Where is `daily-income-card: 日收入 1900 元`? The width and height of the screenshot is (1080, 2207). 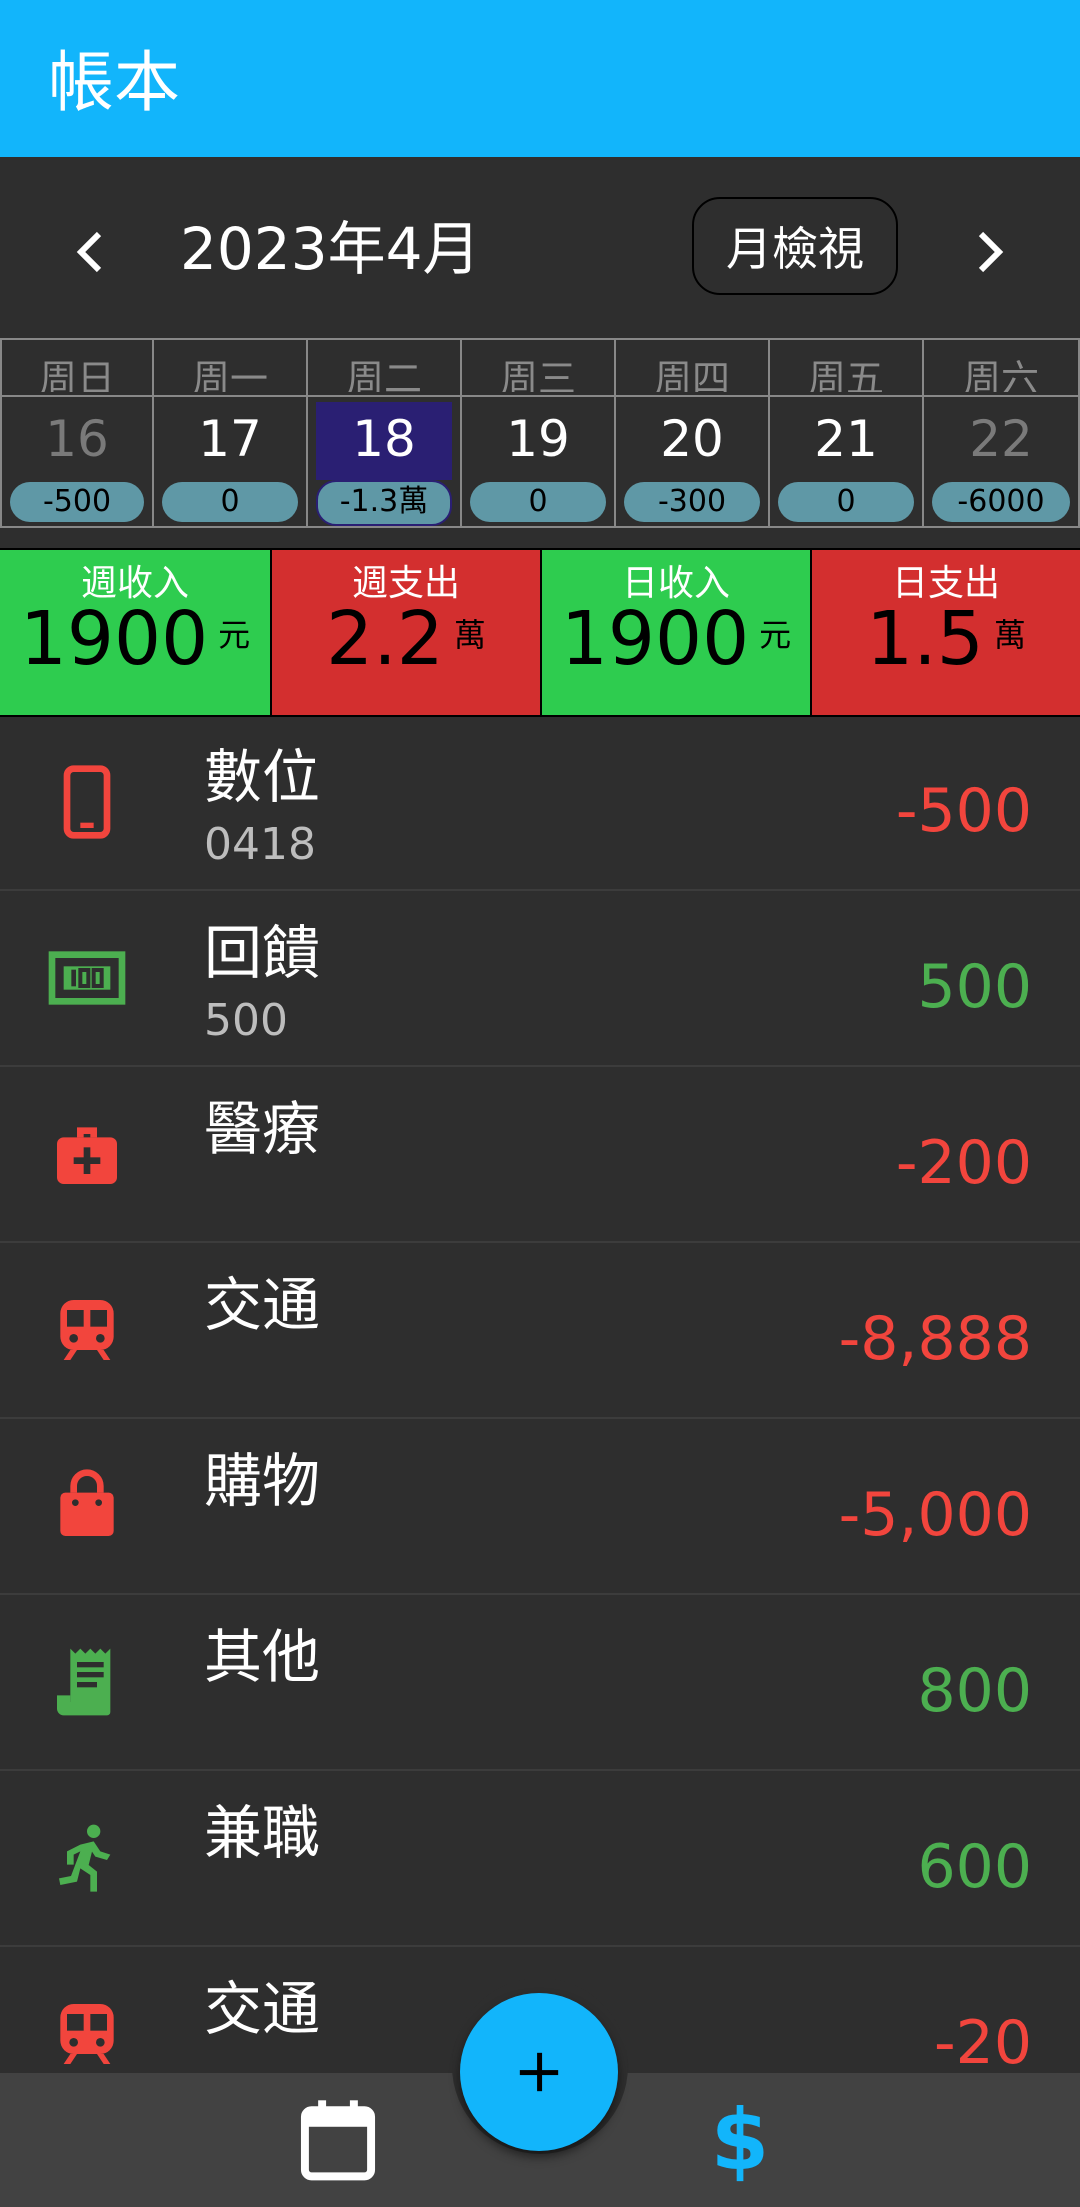 daily-income-card: 日收入 1900 元 is located at coordinates (675, 632).